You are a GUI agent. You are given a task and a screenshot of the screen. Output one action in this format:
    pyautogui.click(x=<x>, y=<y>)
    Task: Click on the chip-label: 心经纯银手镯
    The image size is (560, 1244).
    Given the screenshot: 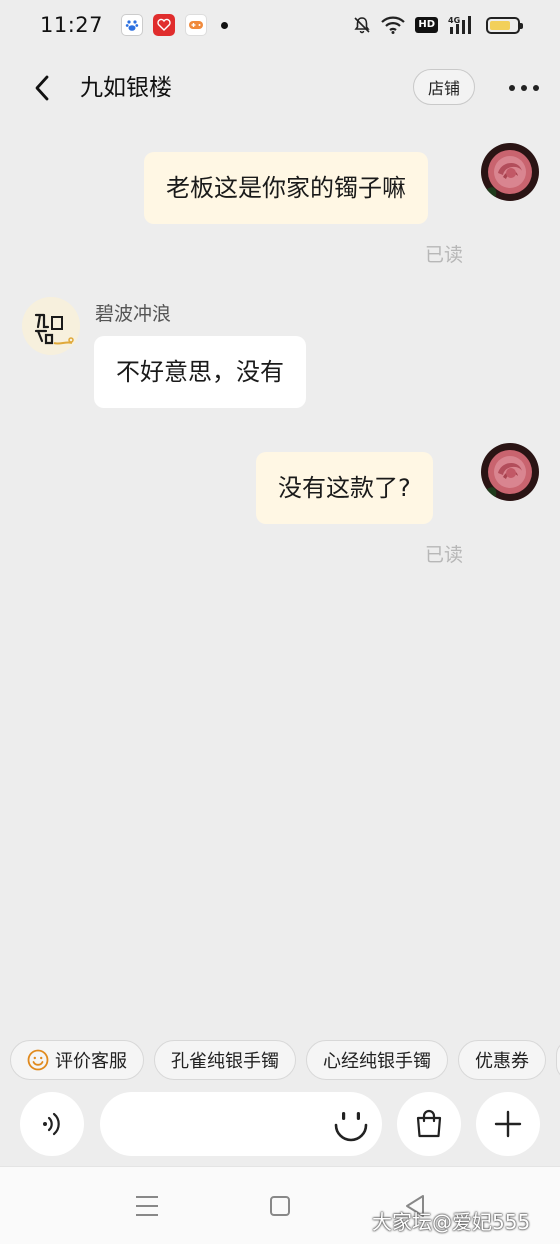 What is the action you would take?
    pyautogui.click(x=377, y=1061)
    